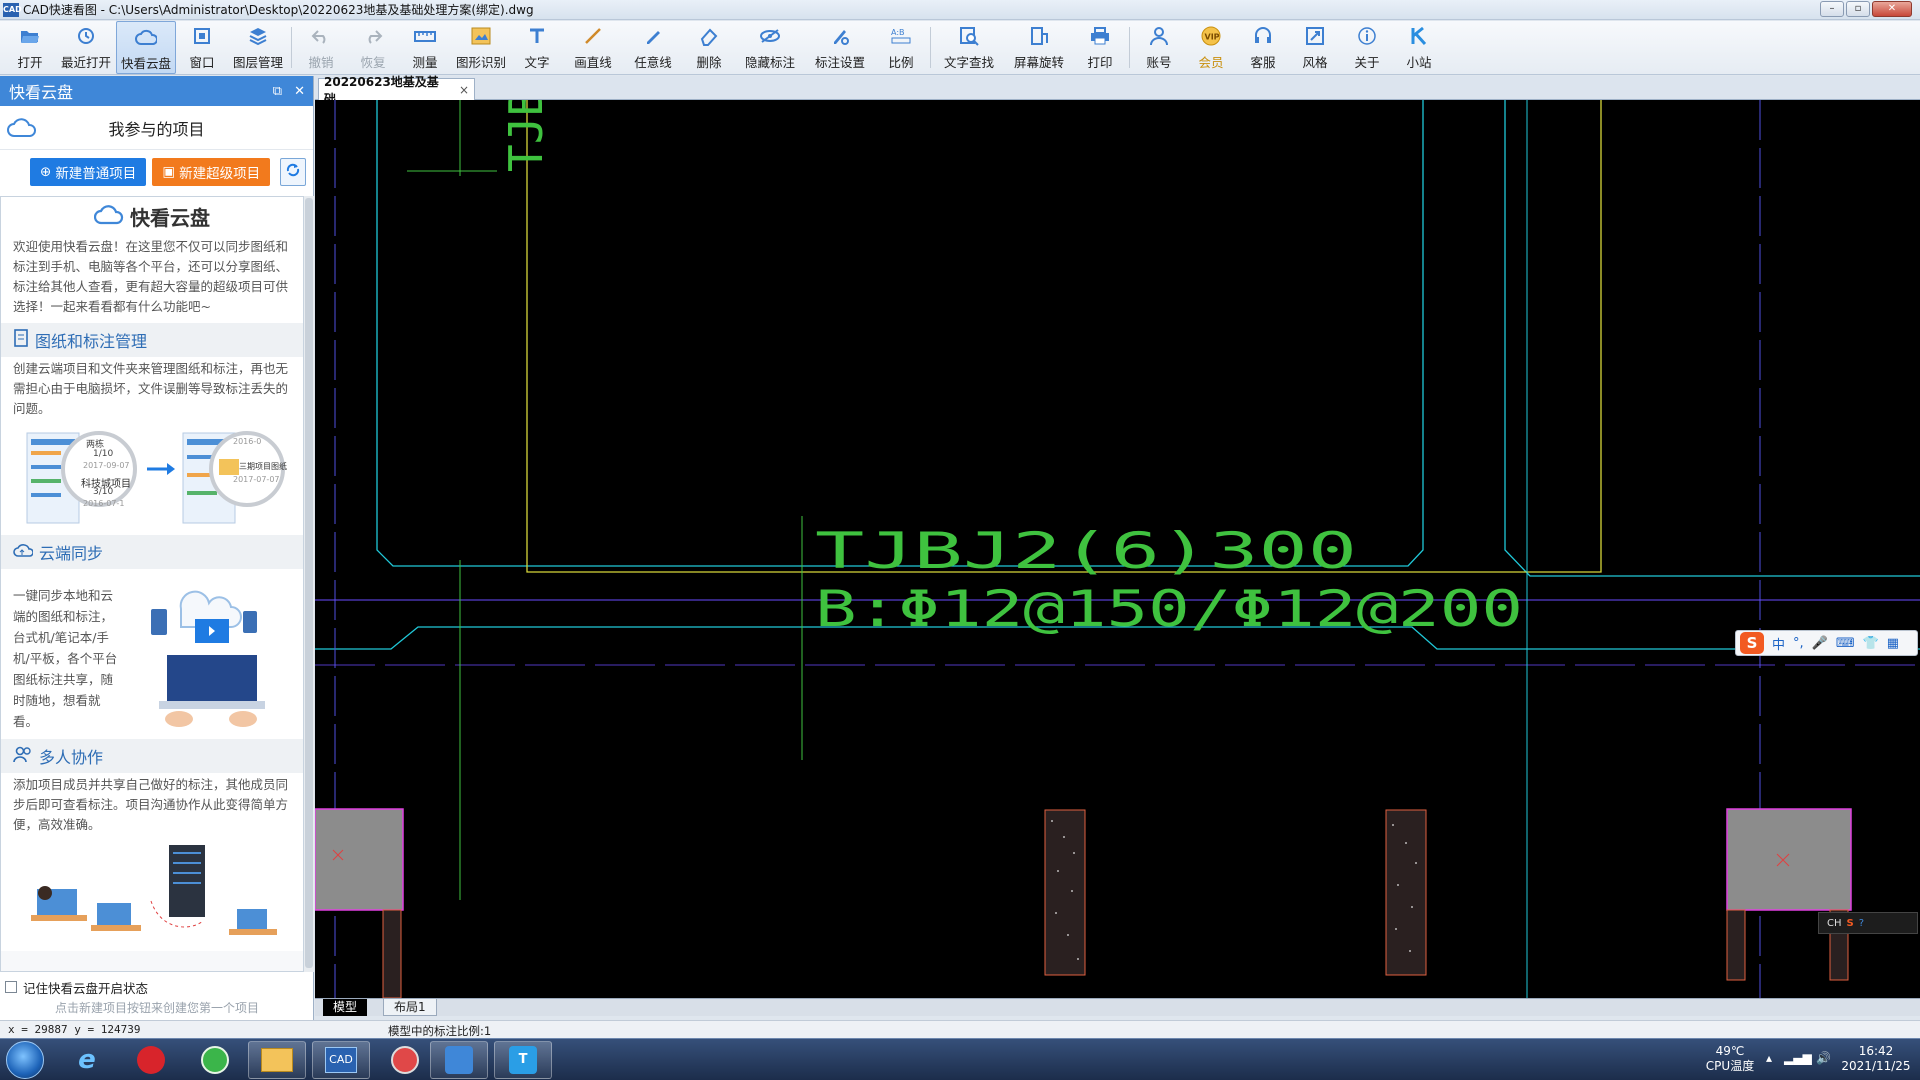 The width and height of the screenshot is (1920, 1080). What do you see at coordinates (1039, 47) in the screenshot?
I see `rotate-screen-button: 屏幕旋转` at bounding box center [1039, 47].